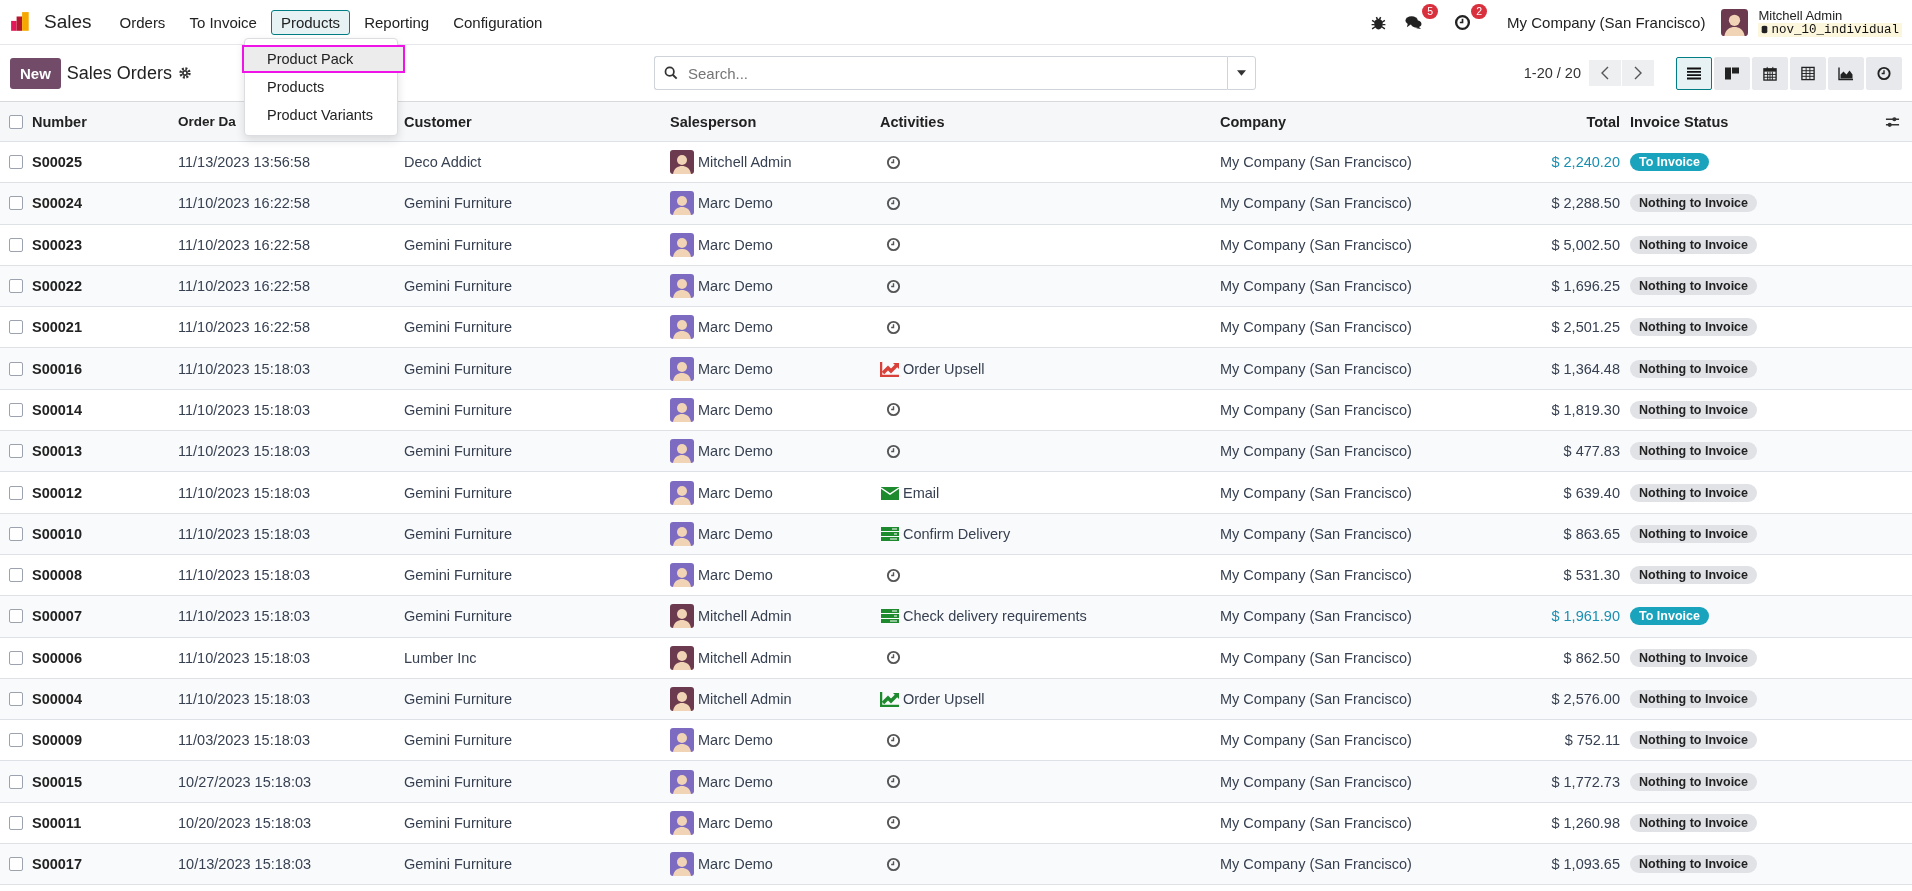 This screenshot has width=1912, height=891. What do you see at coordinates (995, 616) in the screenshot?
I see `activity-label: Check delivery requirements` at bounding box center [995, 616].